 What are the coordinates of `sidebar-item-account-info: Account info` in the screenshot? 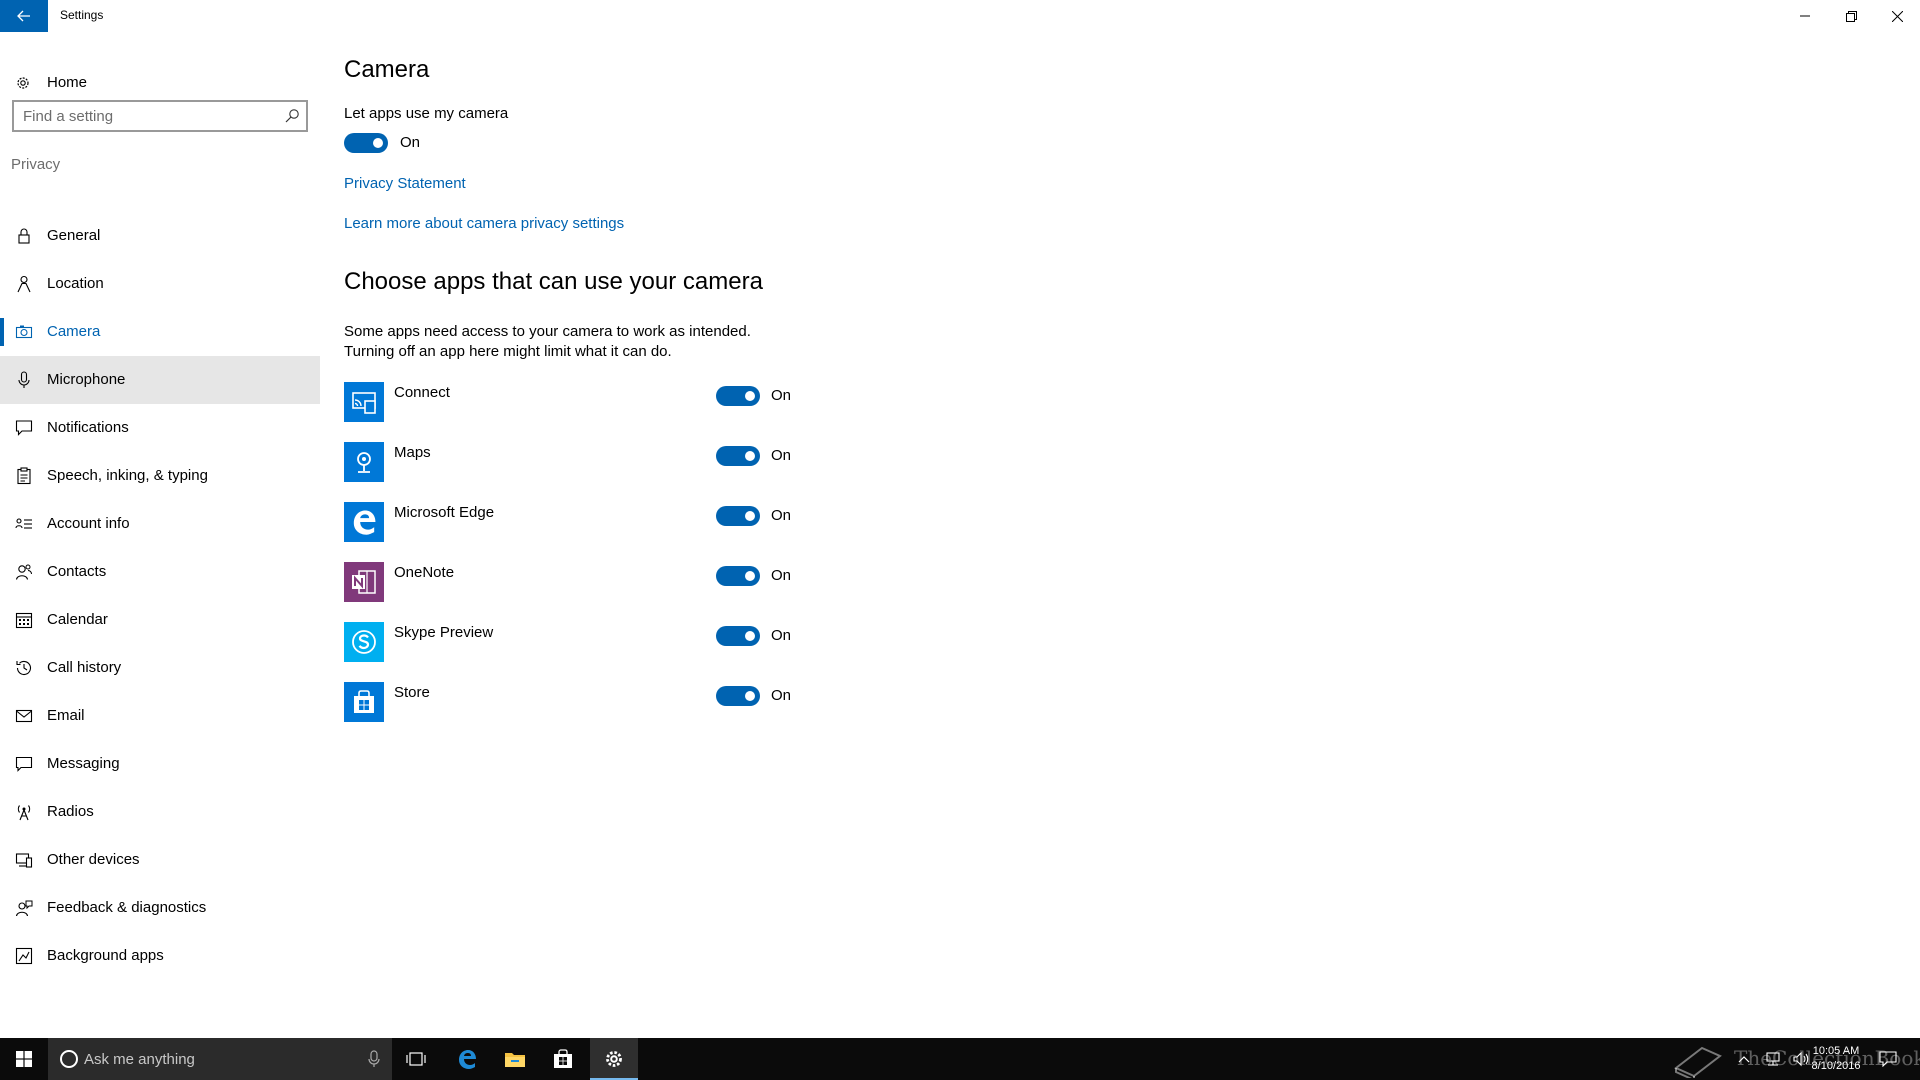 It's located at (160, 524).